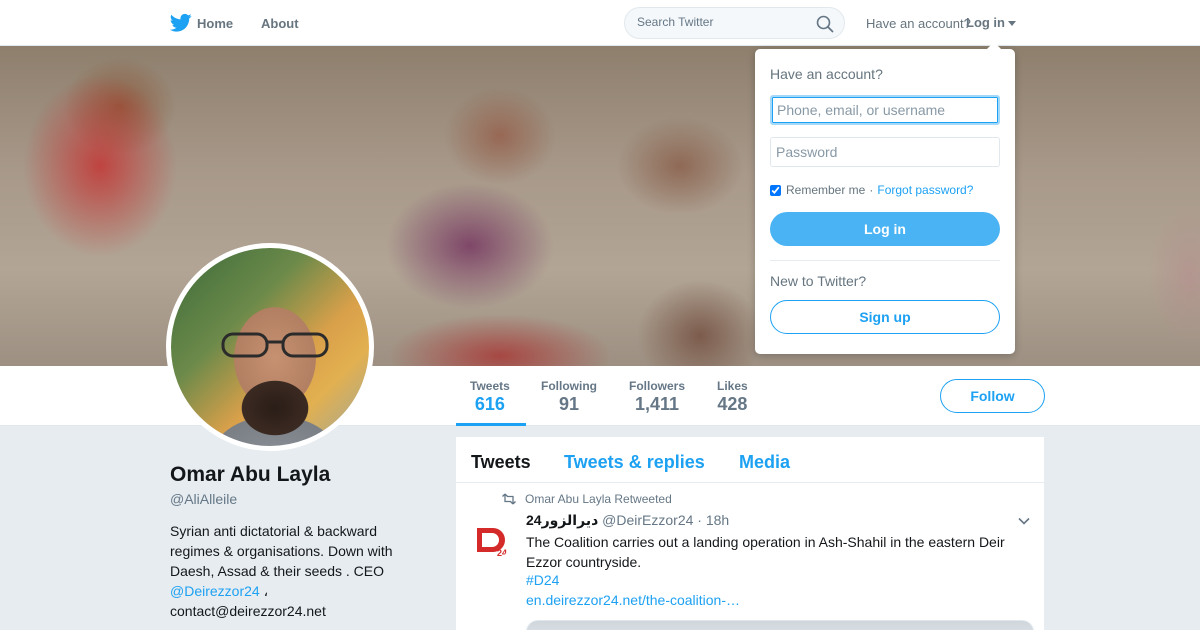 Image resolution: width=1200 pixels, height=630 pixels. Describe the element at coordinates (491, 540) in the screenshot. I see `tweet-author-avatar: 24` at that location.